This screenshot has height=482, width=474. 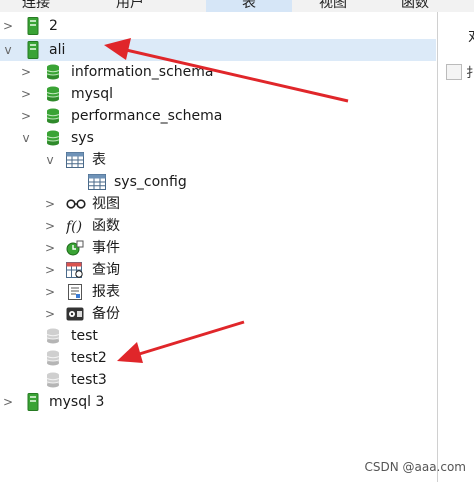 What do you see at coordinates (470, 73) in the screenshot?
I see `panel-tool-label: 扌` at bounding box center [470, 73].